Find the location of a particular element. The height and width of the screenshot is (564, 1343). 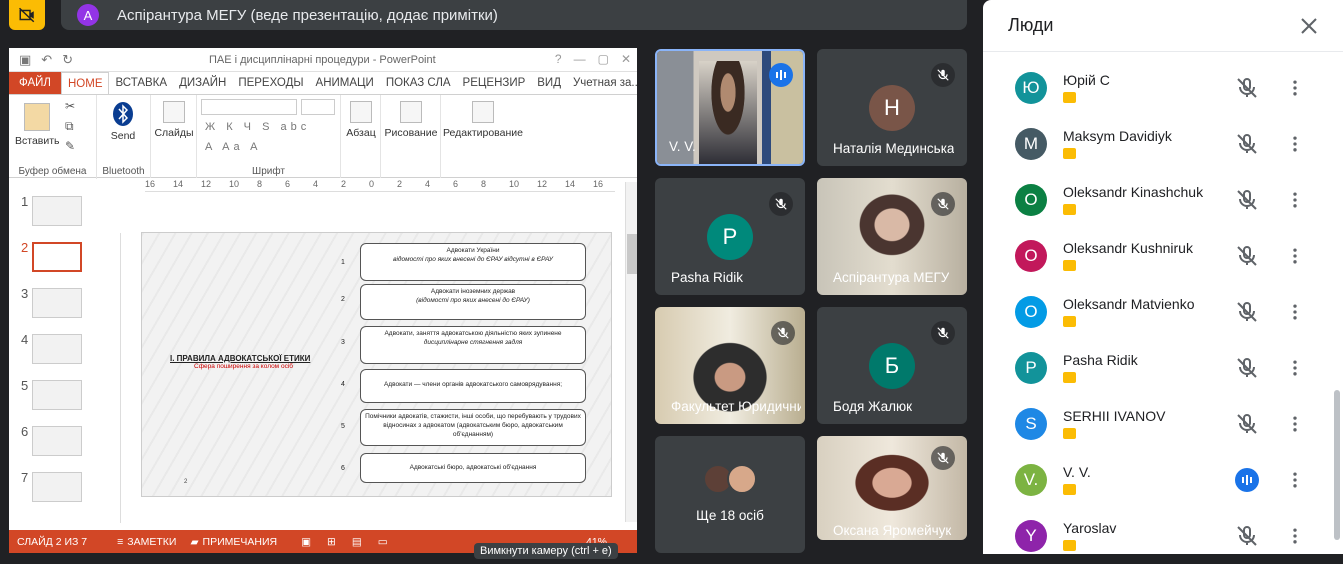

font-name-select is located at coordinates (249, 107).